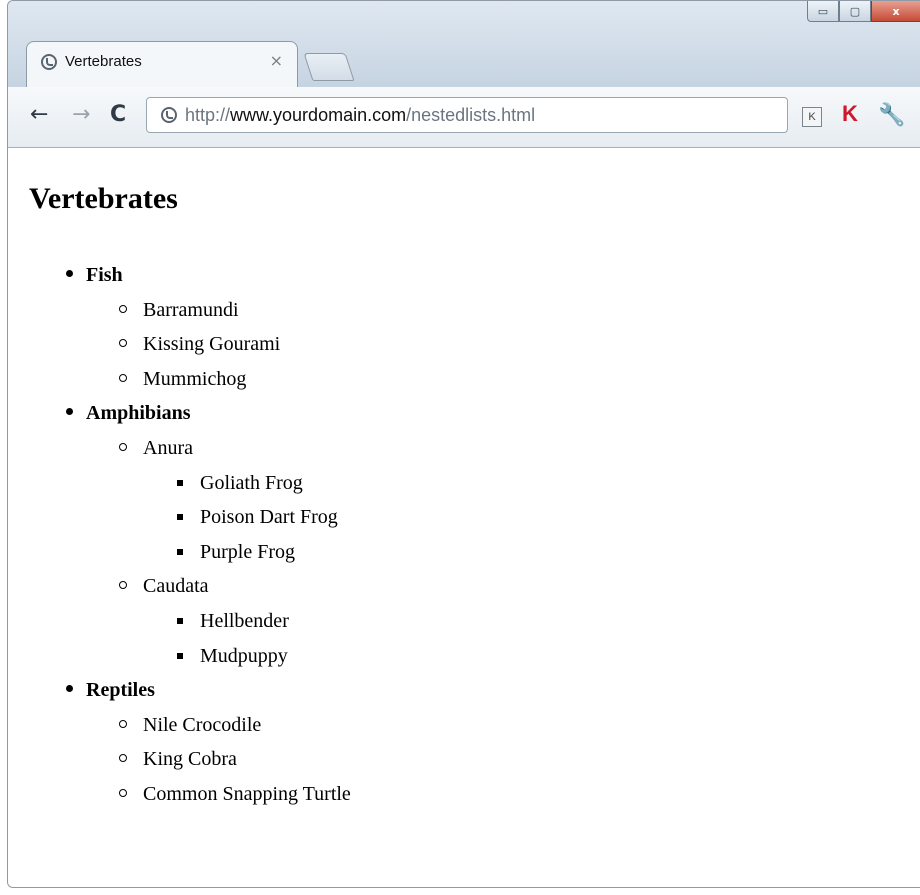 Image resolution: width=920 pixels, height=895 pixels. What do you see at coordinates (276, 60) in the screenshot?
I see `tab-close-icon: ×` at bounding box center [276, 60].